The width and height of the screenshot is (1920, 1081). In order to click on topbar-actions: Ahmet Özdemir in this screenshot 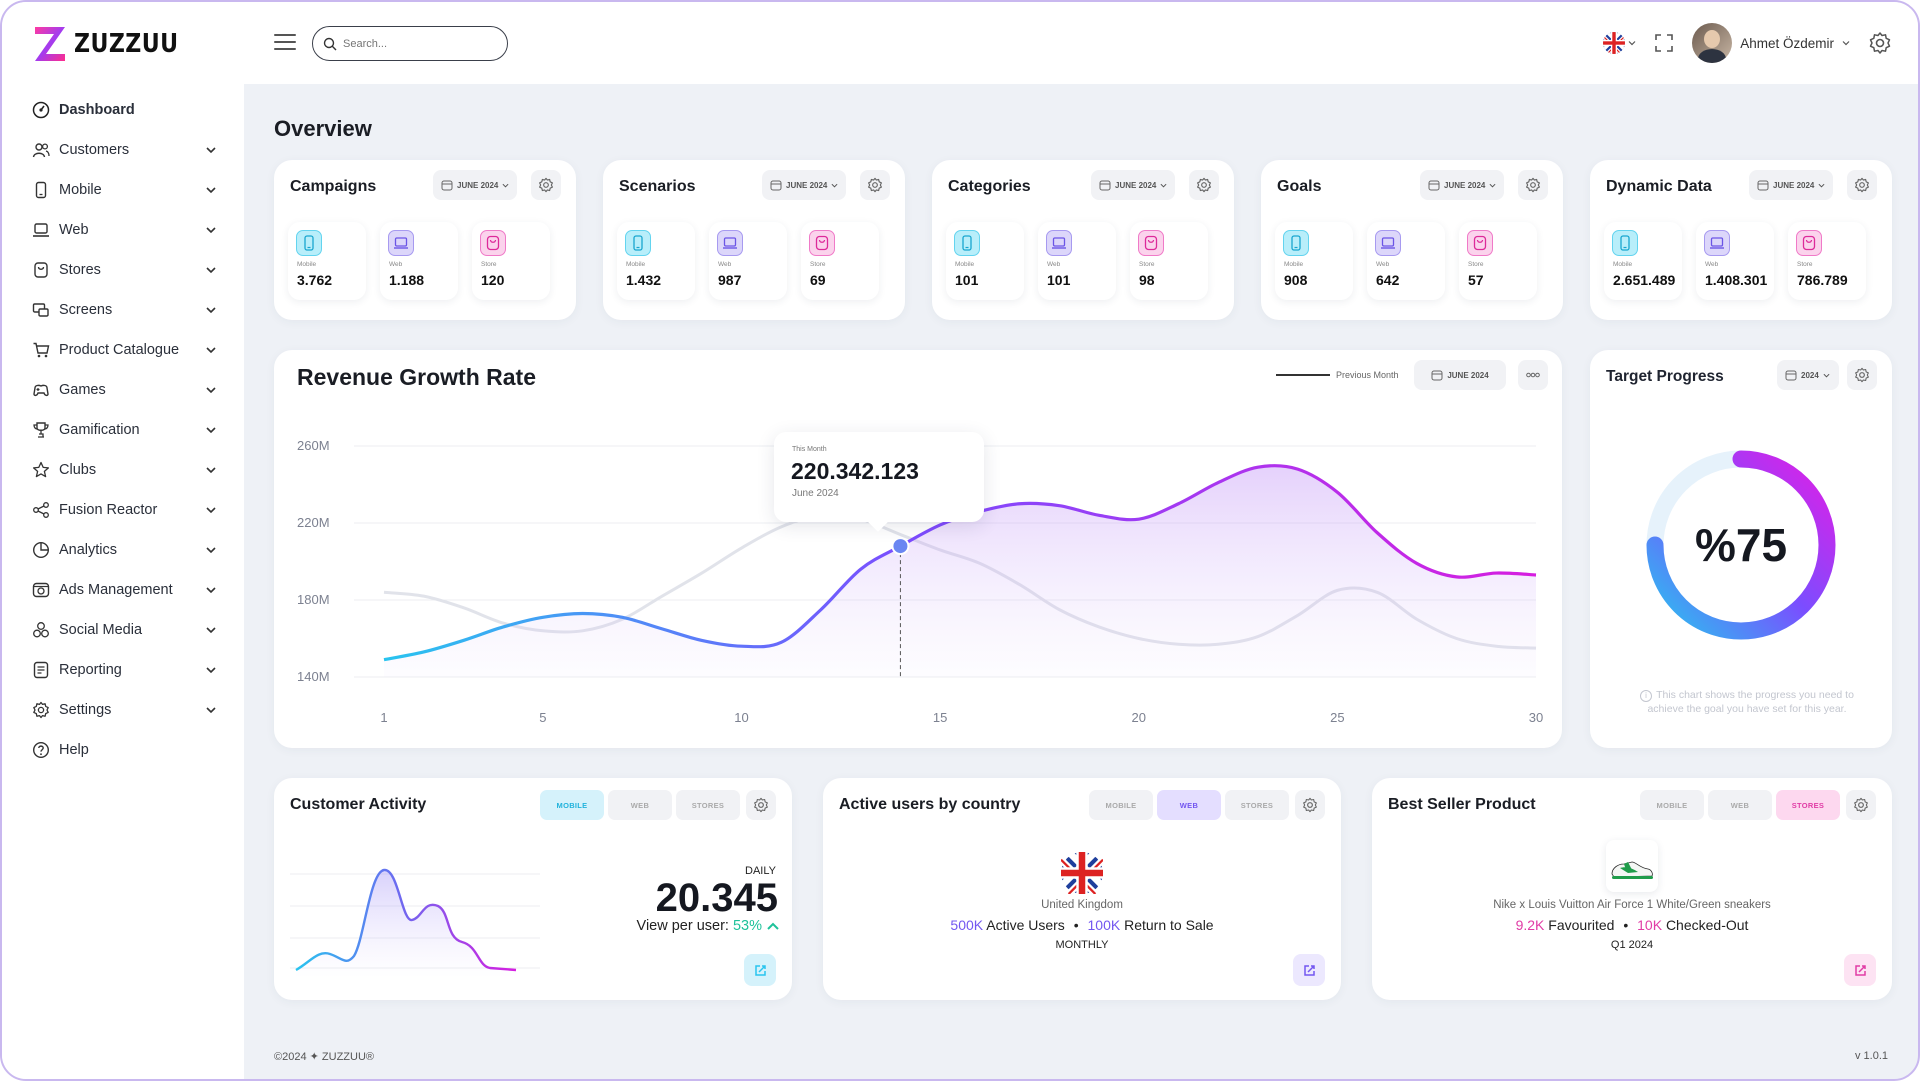, I will do `click(1747, 43)`.